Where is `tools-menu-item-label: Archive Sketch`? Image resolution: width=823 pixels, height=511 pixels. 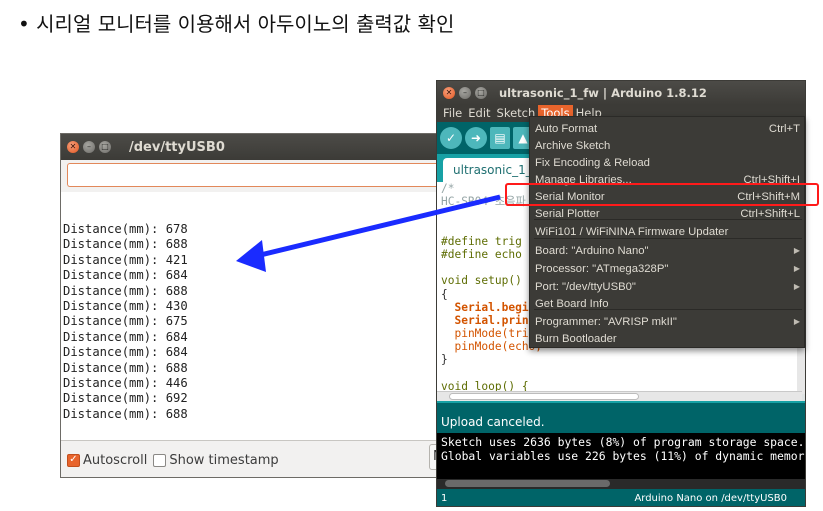
tools-menu-item-label: Archive Sketch is located at coordinates (573, 145).